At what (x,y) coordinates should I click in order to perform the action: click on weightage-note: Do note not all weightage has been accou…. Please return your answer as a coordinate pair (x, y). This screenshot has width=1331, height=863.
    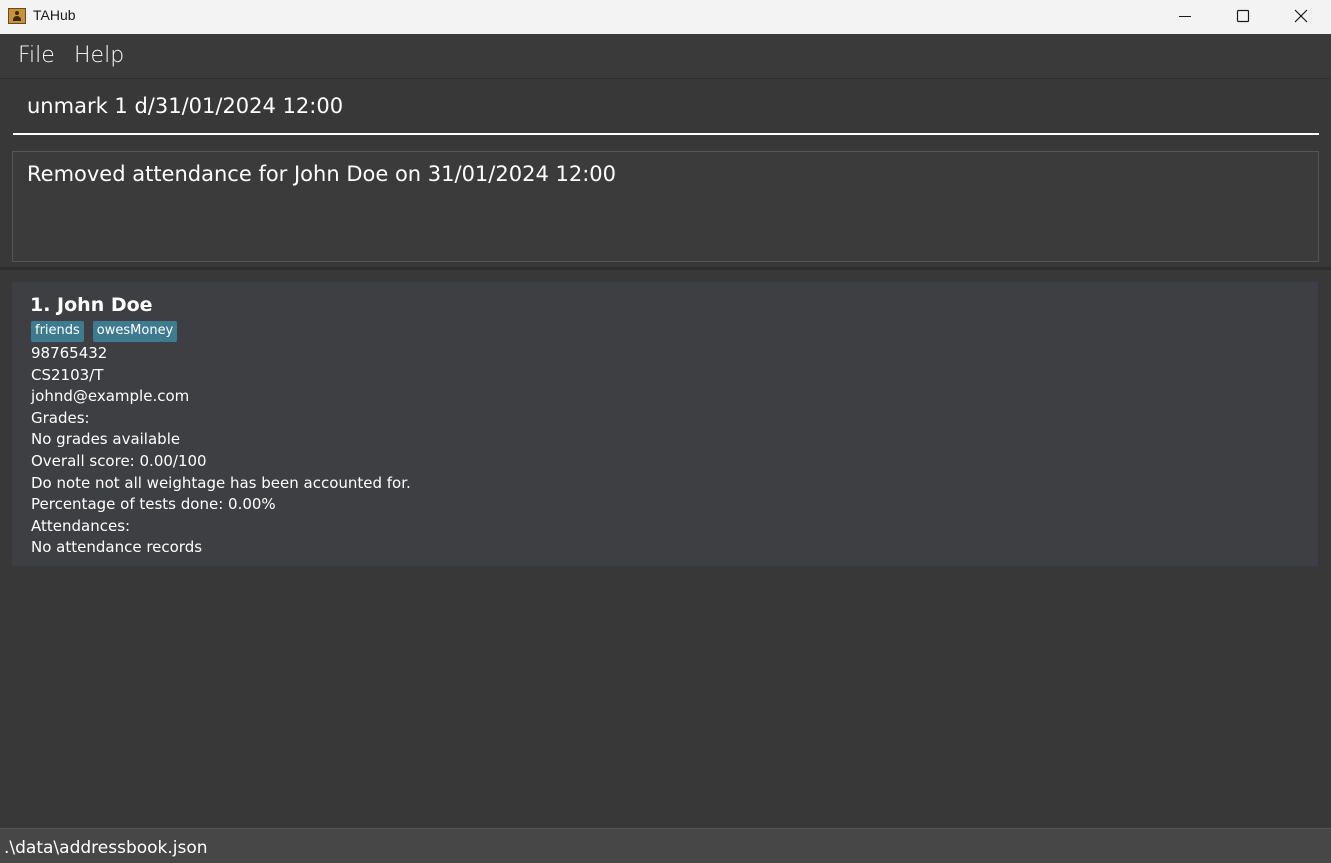
    Looking at the image, I should click on (221, 482).